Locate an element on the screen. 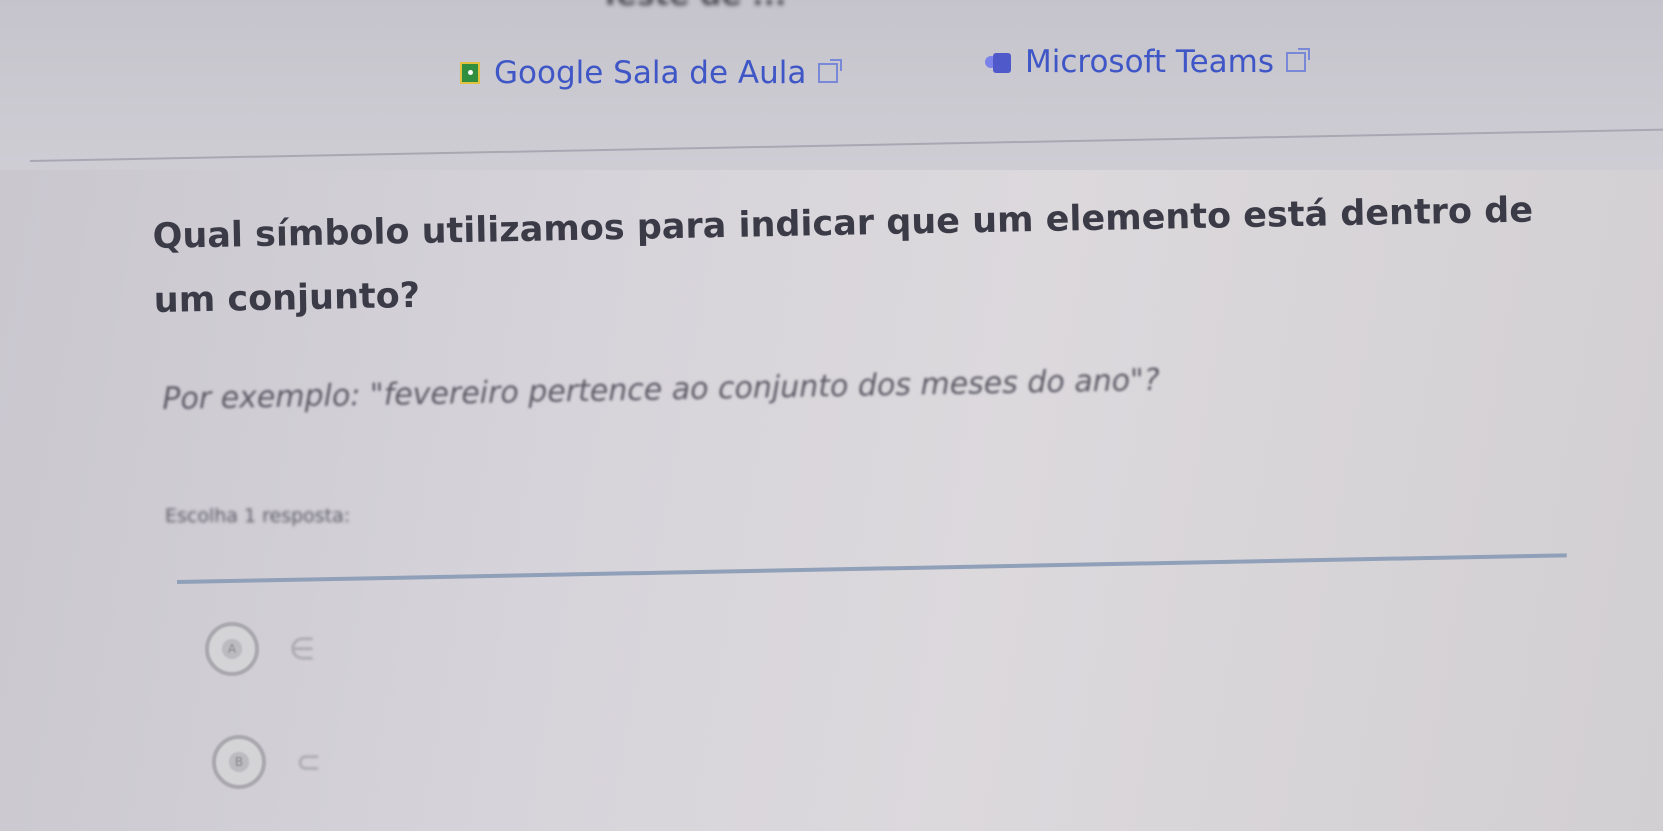  microsoft-teams-label: Microsoft Teams is located at coordinates (1150, 62).